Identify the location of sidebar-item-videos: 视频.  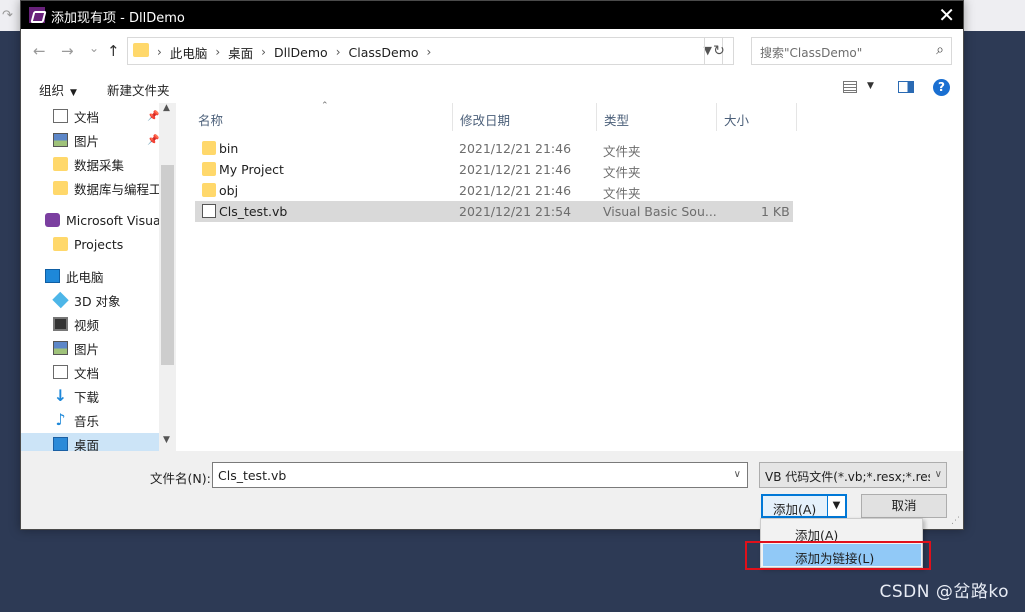
(76, 324).